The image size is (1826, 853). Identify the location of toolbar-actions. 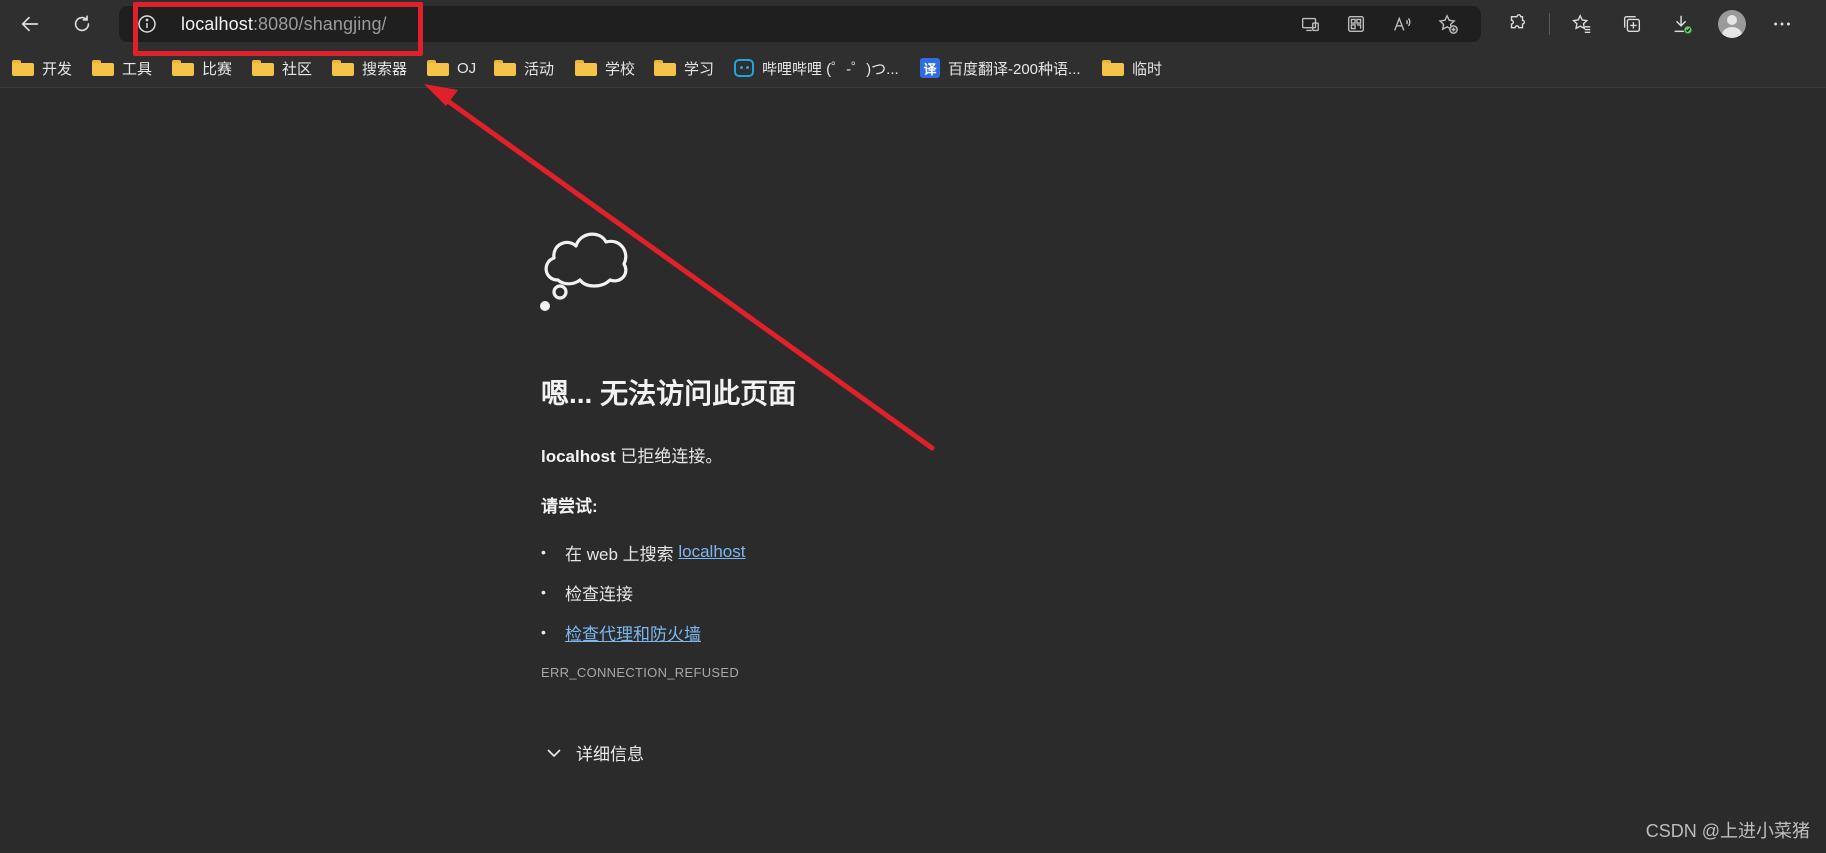
(1649, 24).